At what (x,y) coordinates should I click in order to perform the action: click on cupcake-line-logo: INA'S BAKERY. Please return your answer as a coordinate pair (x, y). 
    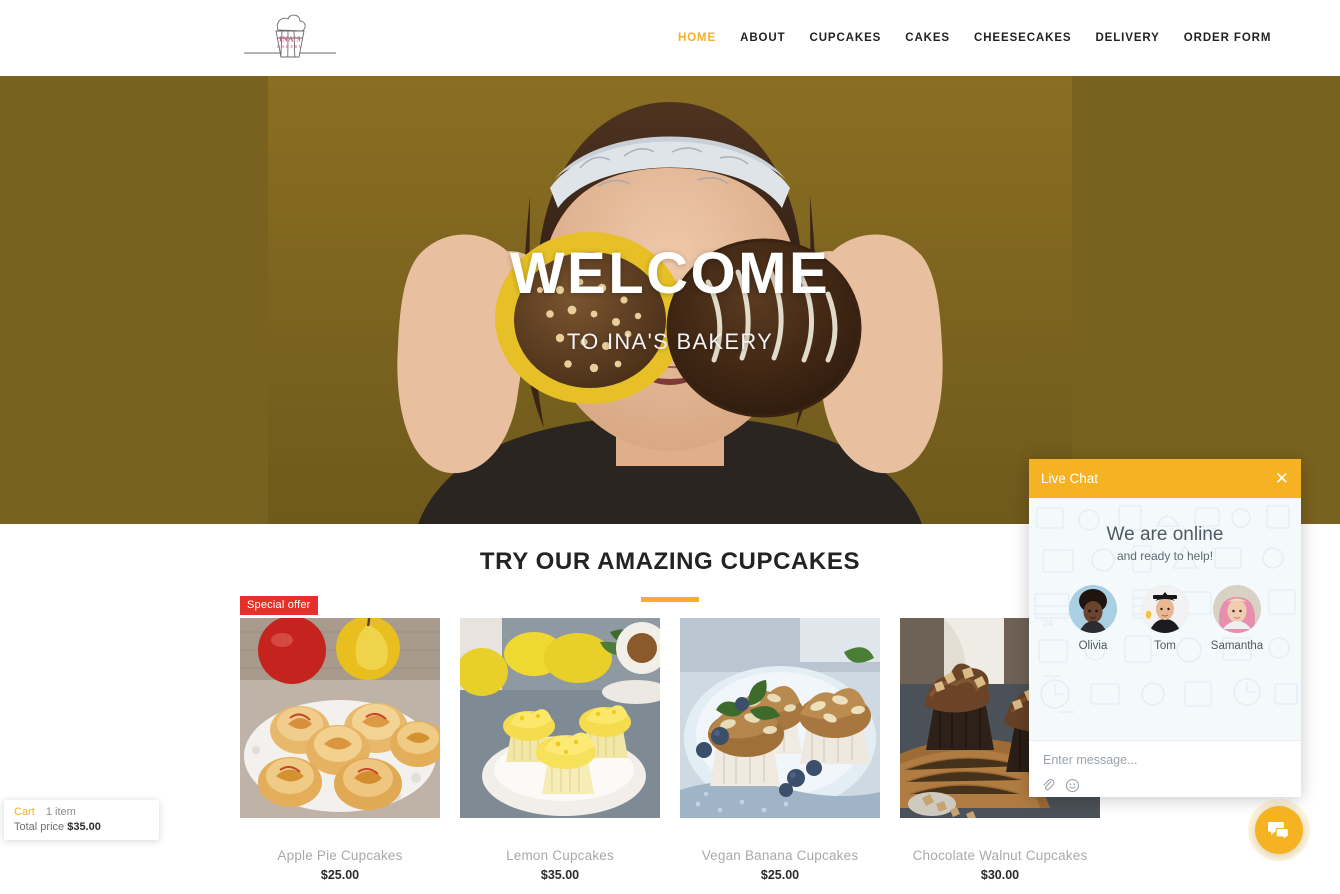
    Looking at the image, I should click on (290, 36).